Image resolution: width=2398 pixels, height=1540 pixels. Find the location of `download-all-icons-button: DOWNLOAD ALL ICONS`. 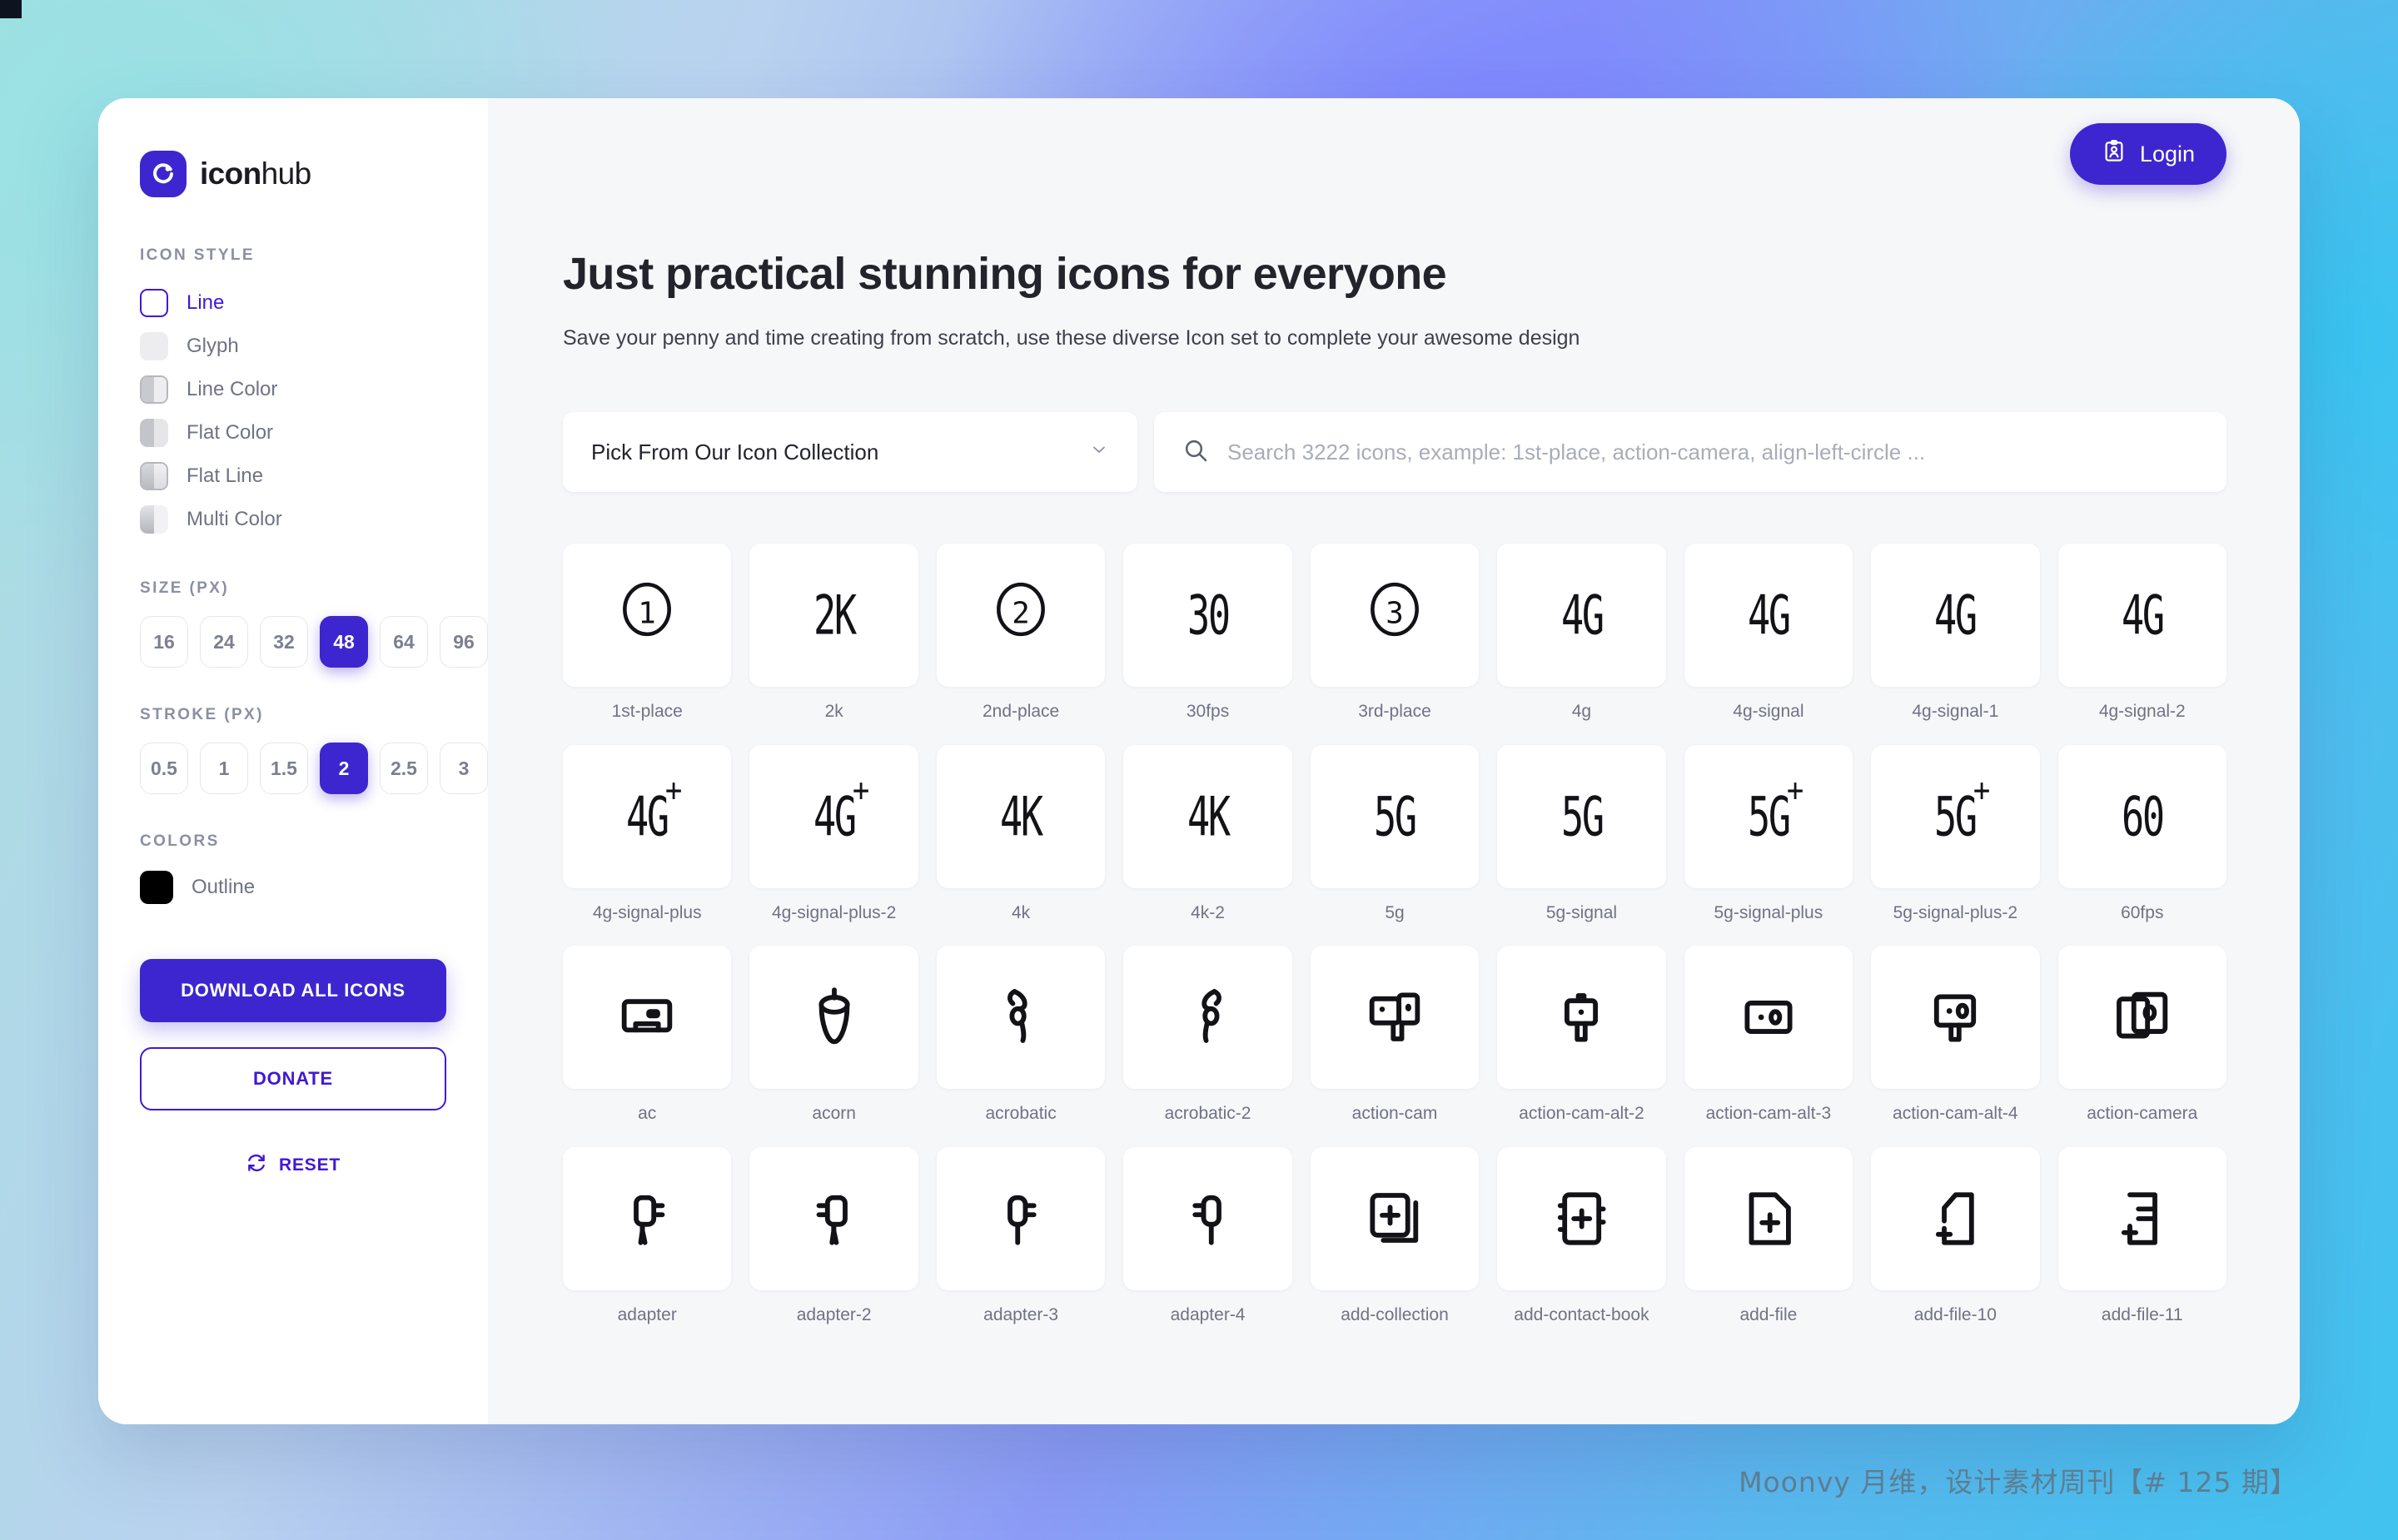

download-all-icons-button: DOWNLOAD ALL ICONS is located at coordinates (293, 991).